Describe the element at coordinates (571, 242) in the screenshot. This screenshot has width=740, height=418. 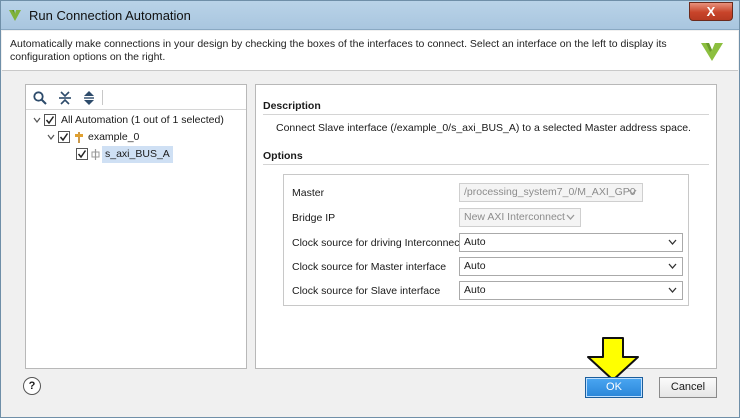
I see `interconnect-clock-select: Auto` at that location.